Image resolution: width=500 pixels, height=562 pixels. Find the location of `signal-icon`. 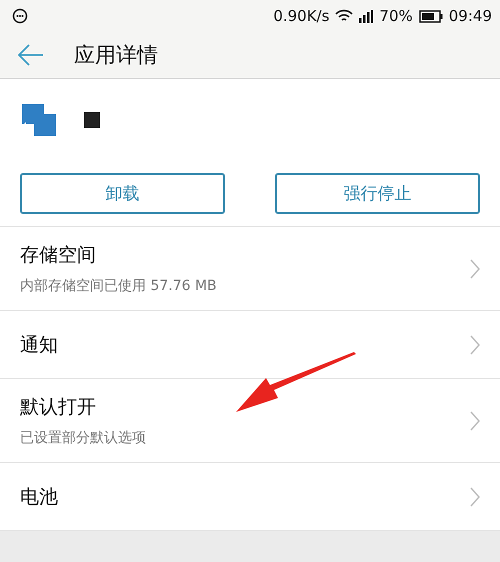

signal-icon is located at coordinates (366, 16).